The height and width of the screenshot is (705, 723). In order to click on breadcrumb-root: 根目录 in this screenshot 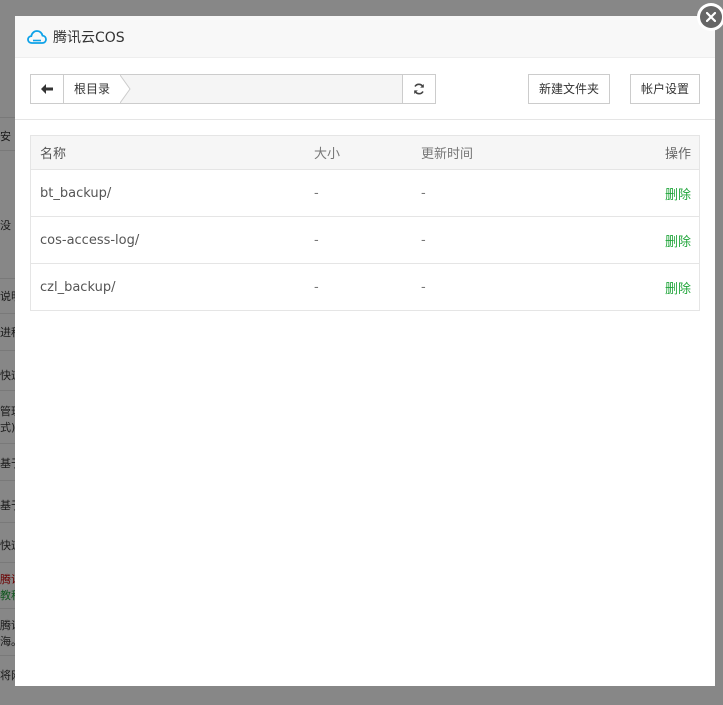, I will do `click(92, 89)`.